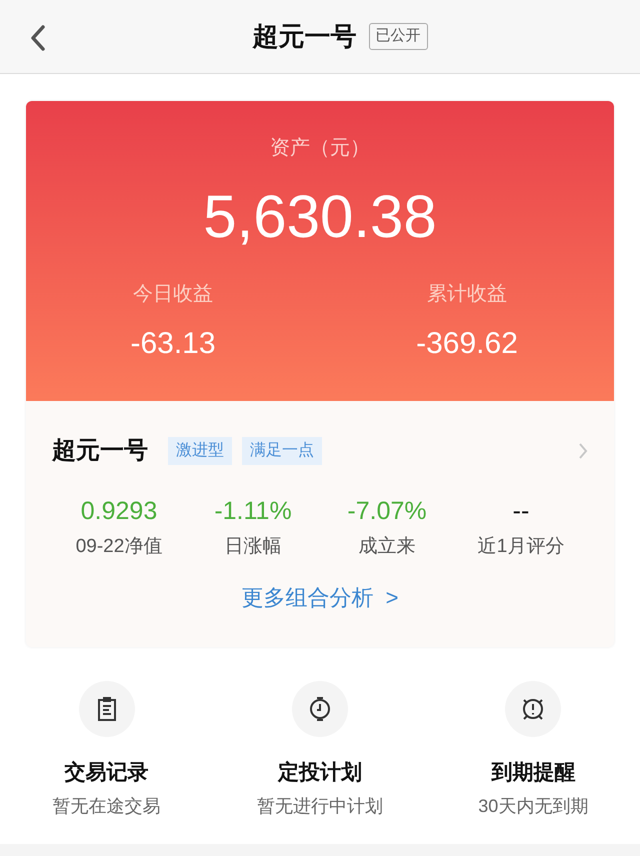 This screenshot has height=856, width=640. I want to click on stat-label: 近1月评分, so click(521, 546).